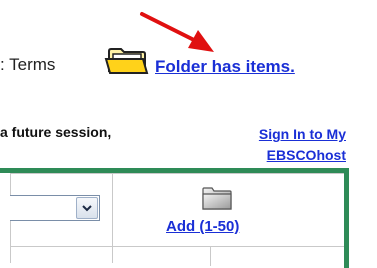  What do you see at coordinates (177, 246) in the screenshot?
I see `row-divider` at bounding box center [177, 246].